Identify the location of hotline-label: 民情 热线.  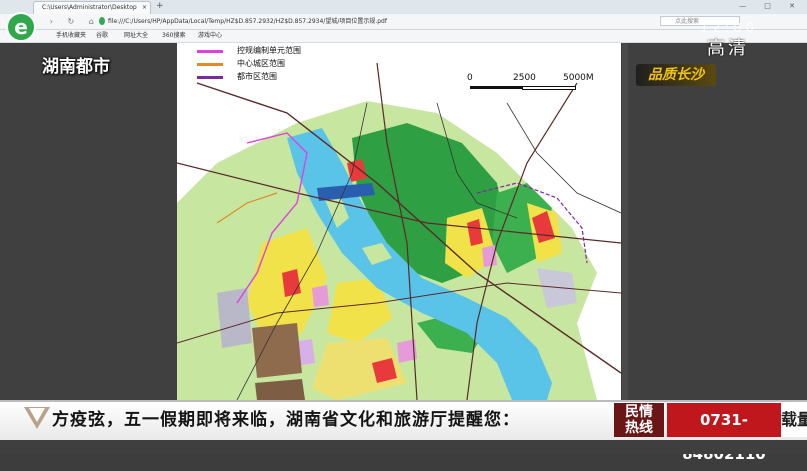
(639, 420).